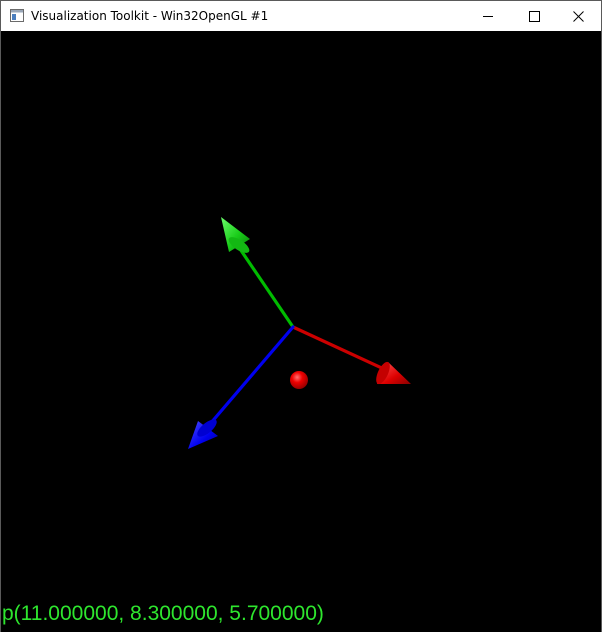 This screenshot has height=632, width=602. I want to click on y-axis-arrow, so click(258, 273).